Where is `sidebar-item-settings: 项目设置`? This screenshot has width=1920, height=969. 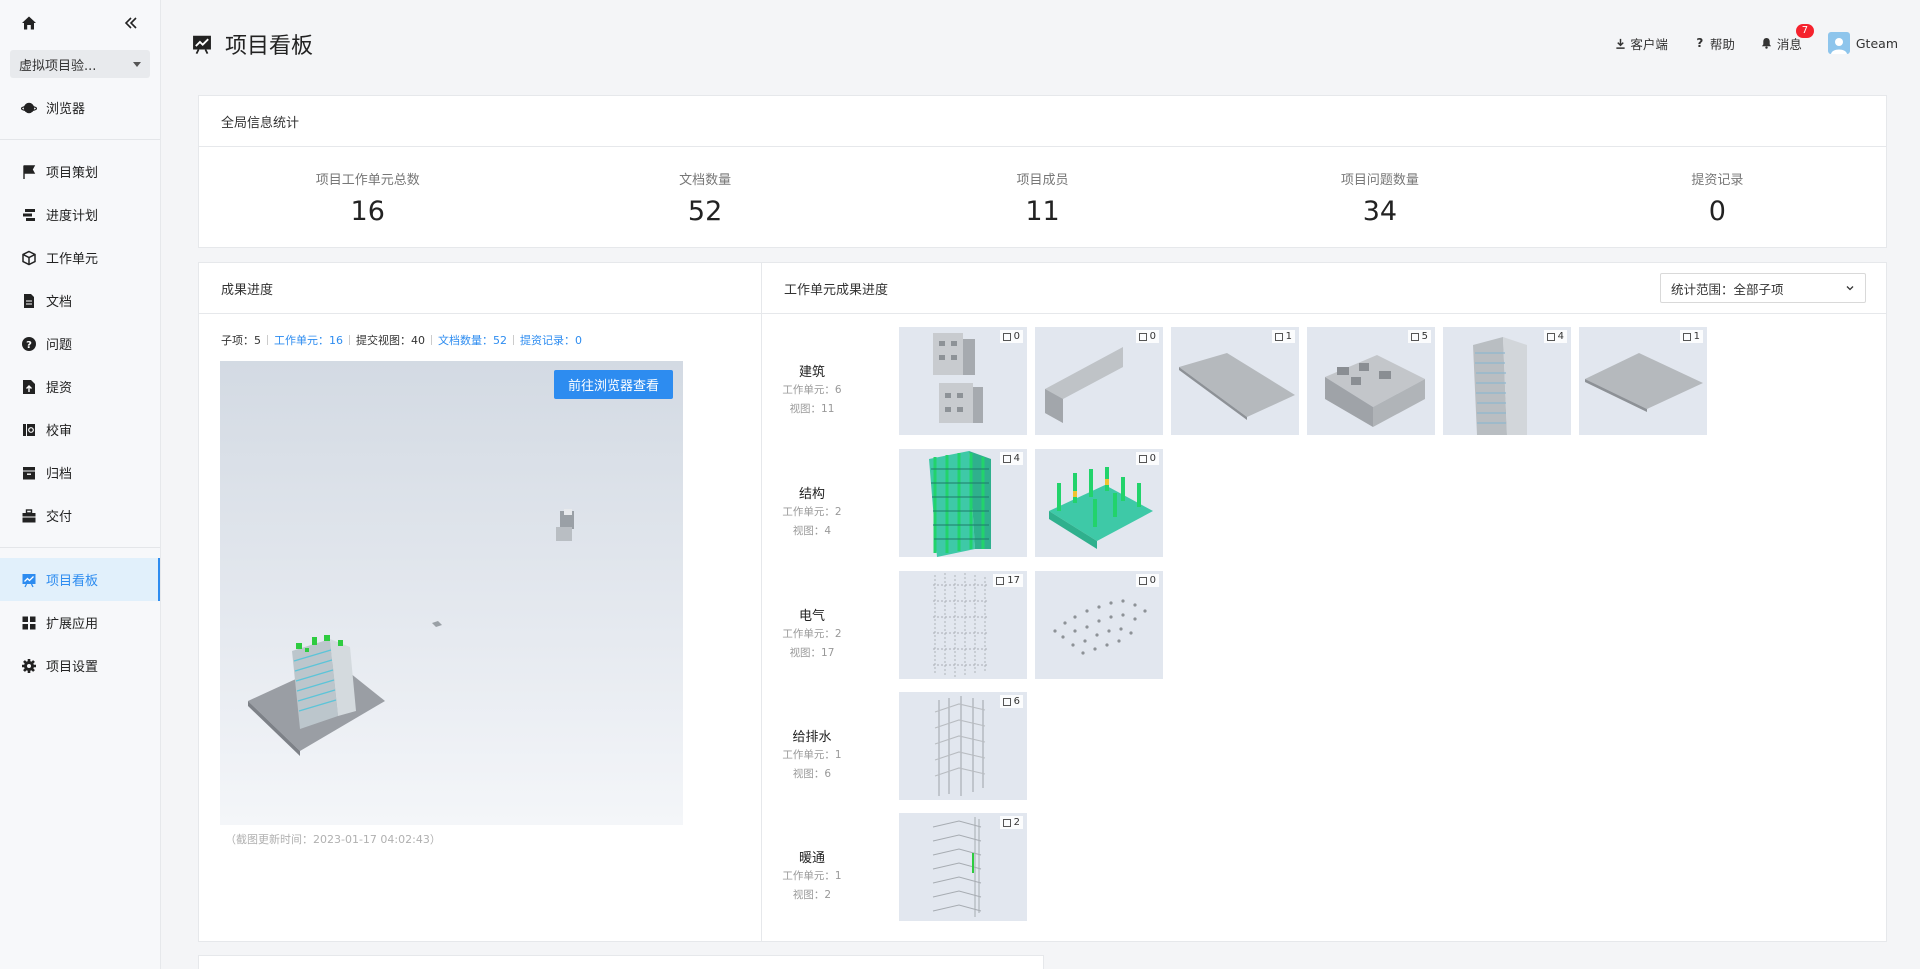 sidebar-item-settings: 项目设置 is located at coordinates (80, 665).